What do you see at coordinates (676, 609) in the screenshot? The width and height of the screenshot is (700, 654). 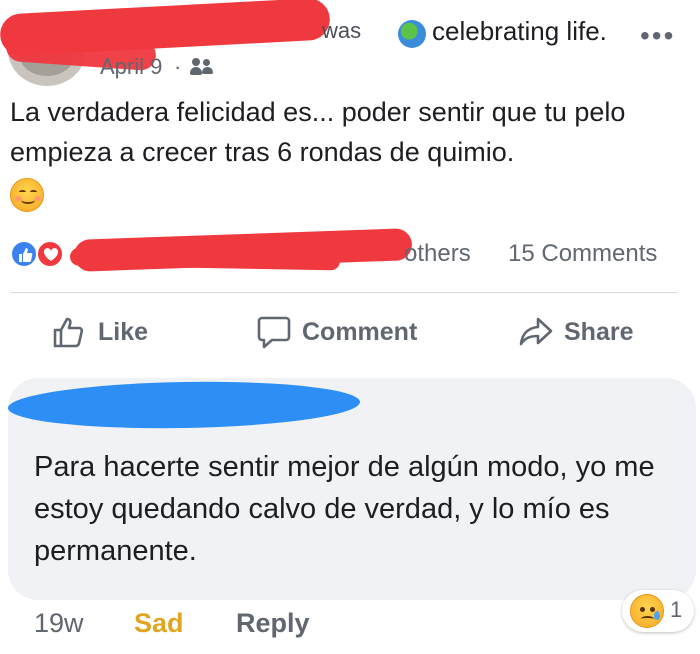 I see `reaction-count: 1` at bounding box center [676, 609].